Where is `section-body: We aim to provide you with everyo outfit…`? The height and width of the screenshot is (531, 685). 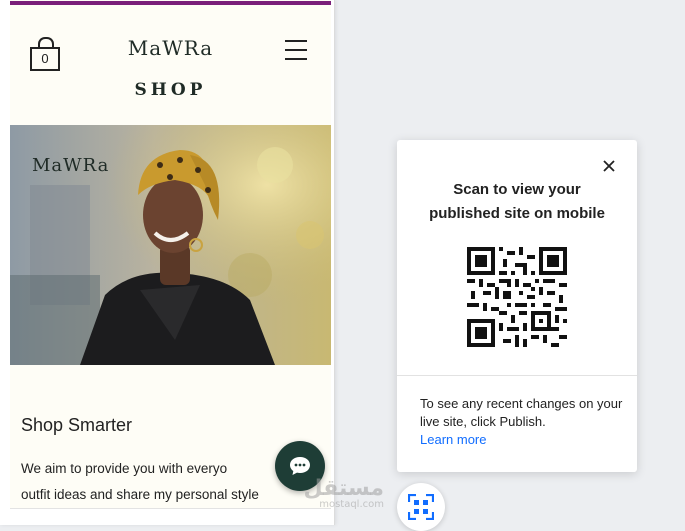
section-body: We aim to provide you with everyo outfit… is located at coordinates (166, 482).